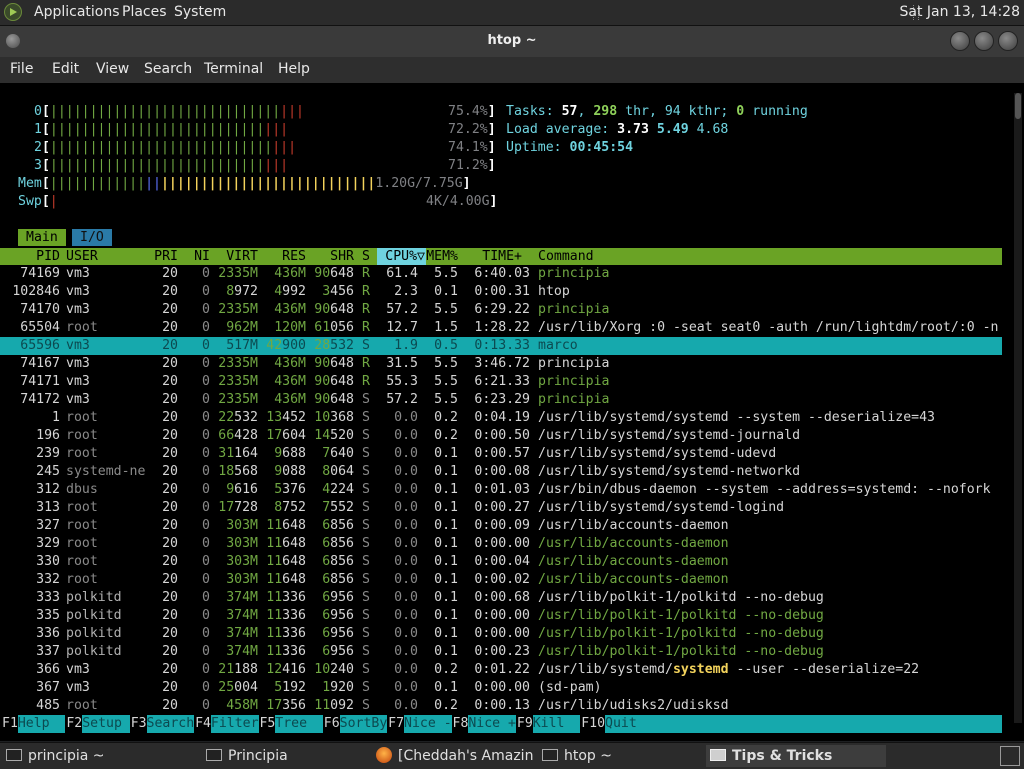 Image resolution: width=1024 pixels, height=769 pixels. I want to click on menu-search: Search, so click(168, 69).